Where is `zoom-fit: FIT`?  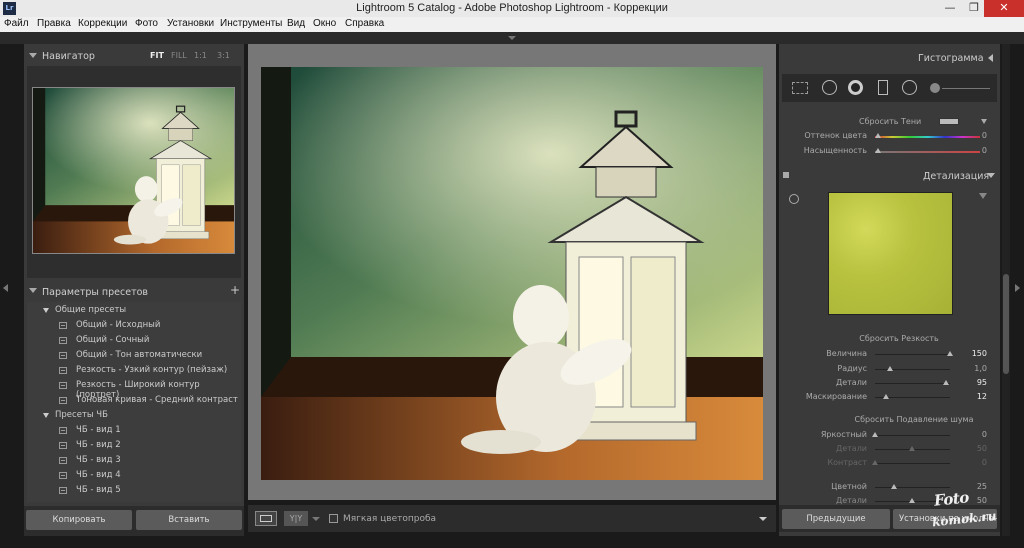
zoom-fit: FIT is located at coordinates (157, 55).